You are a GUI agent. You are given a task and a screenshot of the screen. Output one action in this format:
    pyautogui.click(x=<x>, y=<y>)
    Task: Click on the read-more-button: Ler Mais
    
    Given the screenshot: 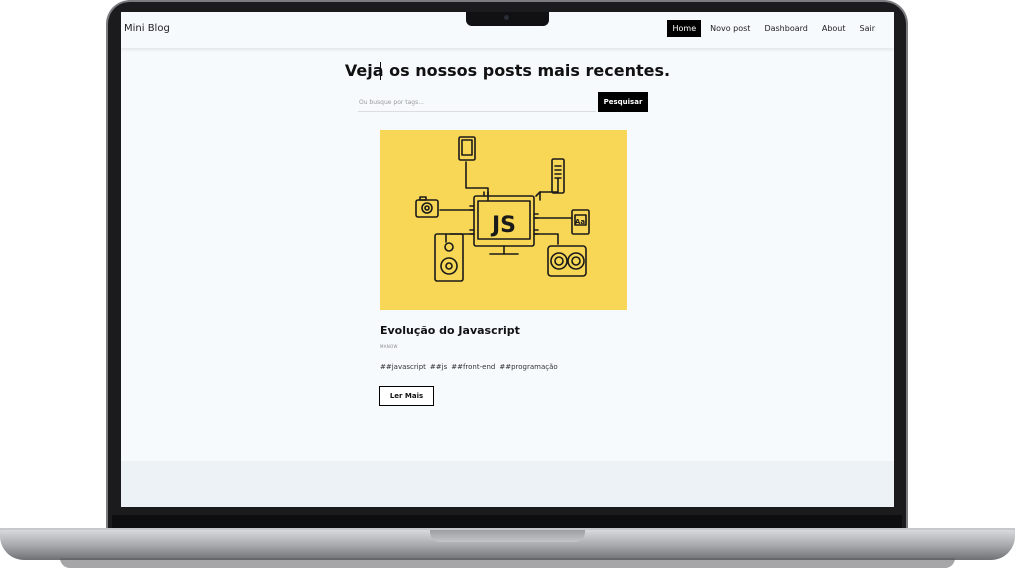 What is the action you would take?
    pyautogui.click(x=406, y=396)
    